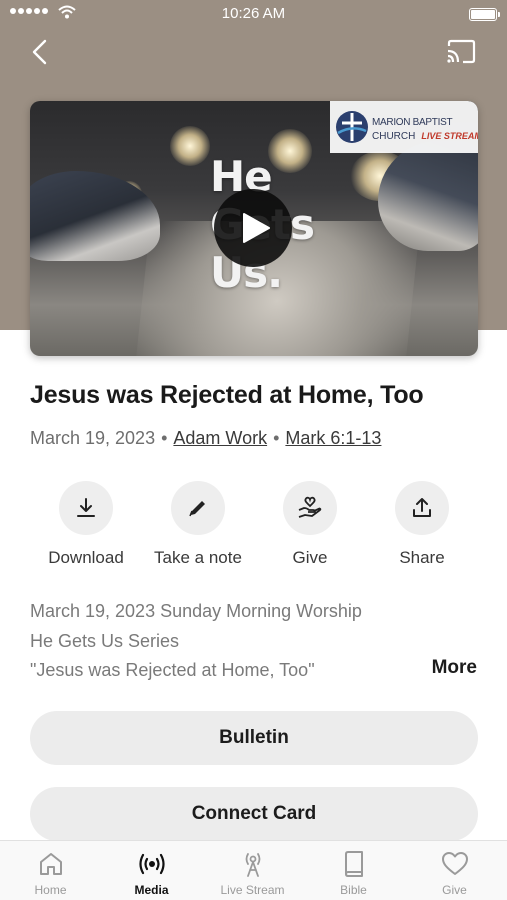  I want to click on action-row: Download Take a note Give Share, so click(254, 526).